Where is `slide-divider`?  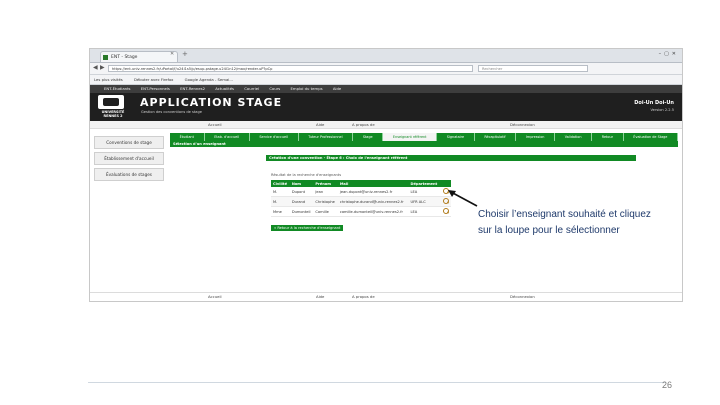 slide-divider is located at coordinates (377, 382).